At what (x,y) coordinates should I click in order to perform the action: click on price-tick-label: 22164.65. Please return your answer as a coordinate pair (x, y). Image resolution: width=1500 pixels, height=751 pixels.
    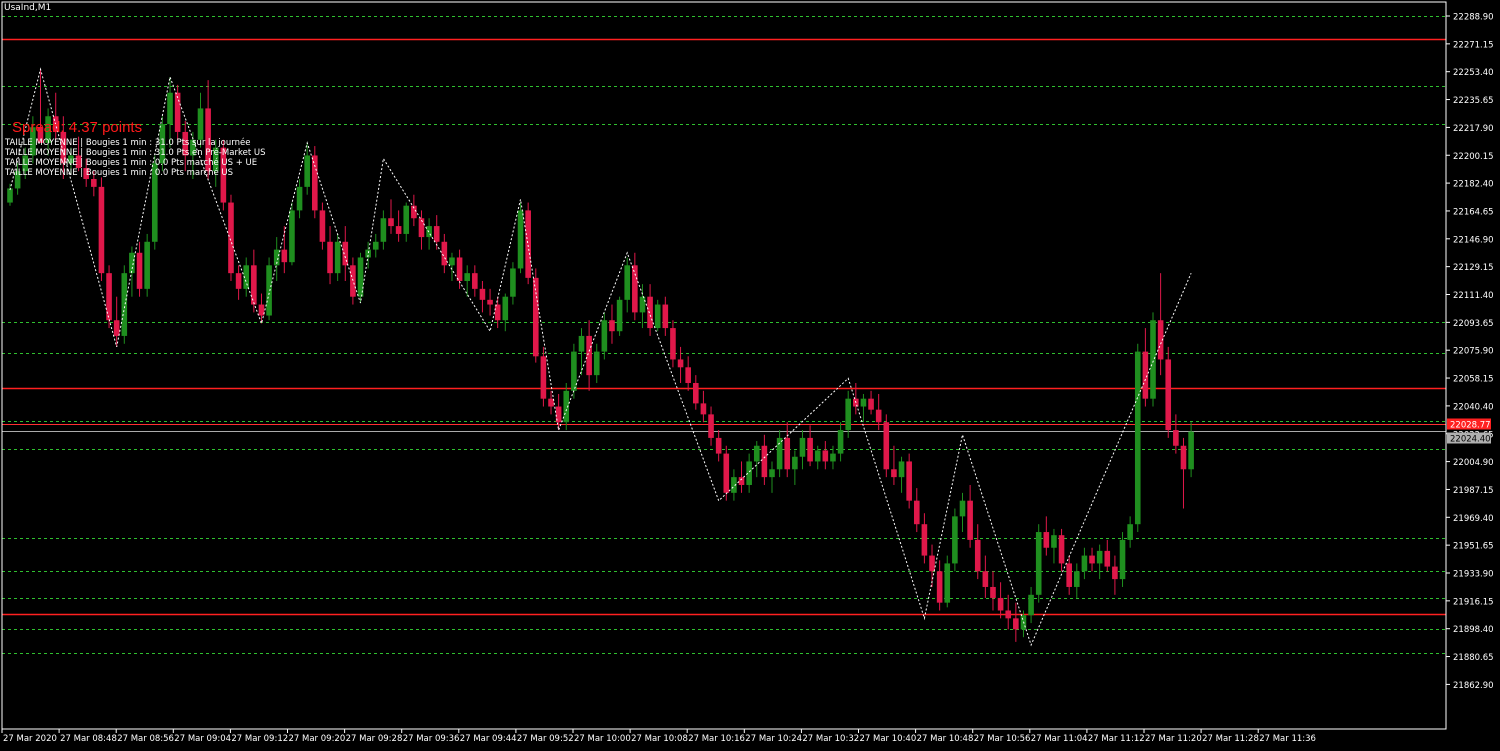
    Looking at the image, I should click on (1473, 212).